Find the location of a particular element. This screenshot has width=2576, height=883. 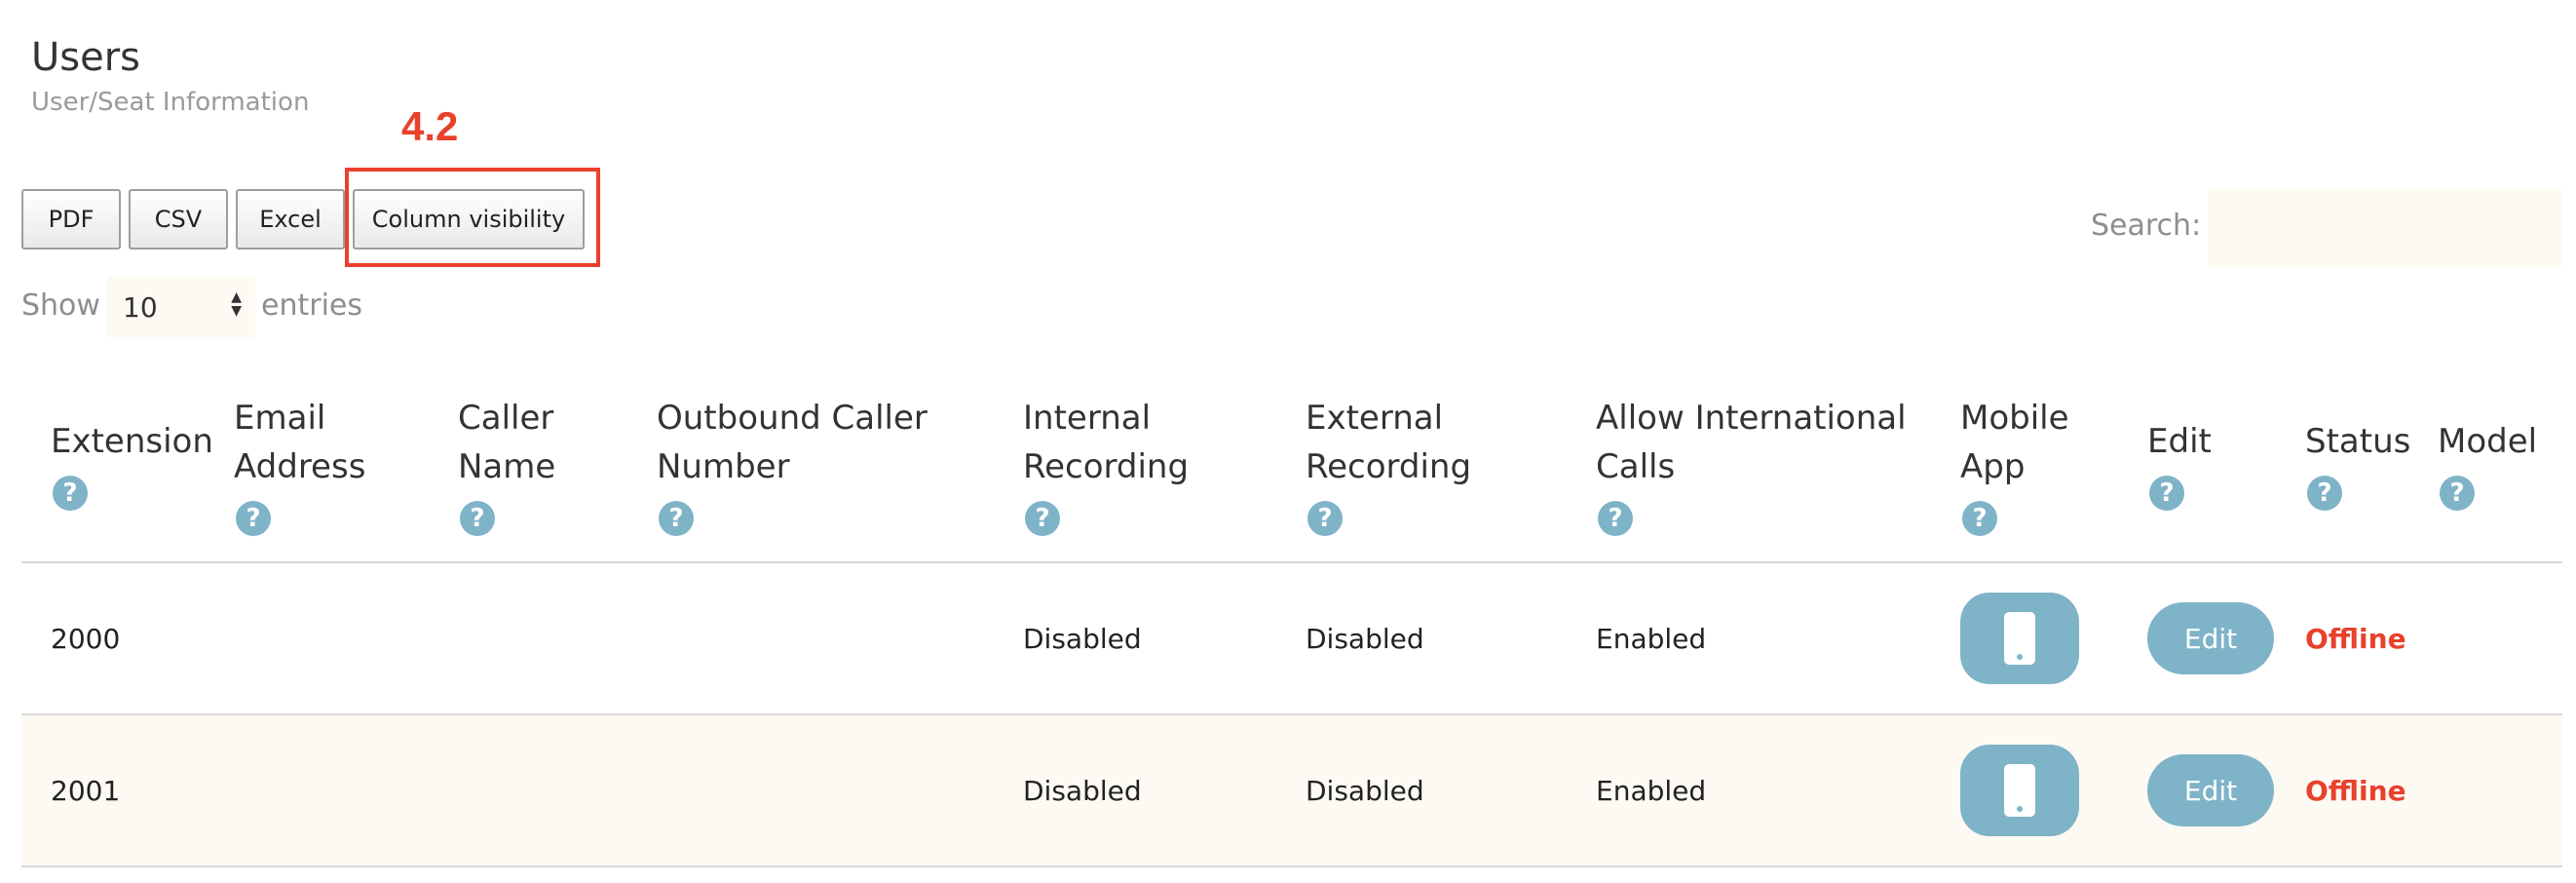

page-title: Users is located at coordinates (86, 57).